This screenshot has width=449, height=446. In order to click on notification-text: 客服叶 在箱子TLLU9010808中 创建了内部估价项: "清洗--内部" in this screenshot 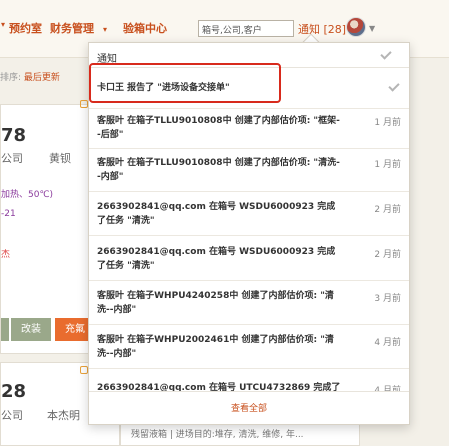, I will do `click(218, 170)`.